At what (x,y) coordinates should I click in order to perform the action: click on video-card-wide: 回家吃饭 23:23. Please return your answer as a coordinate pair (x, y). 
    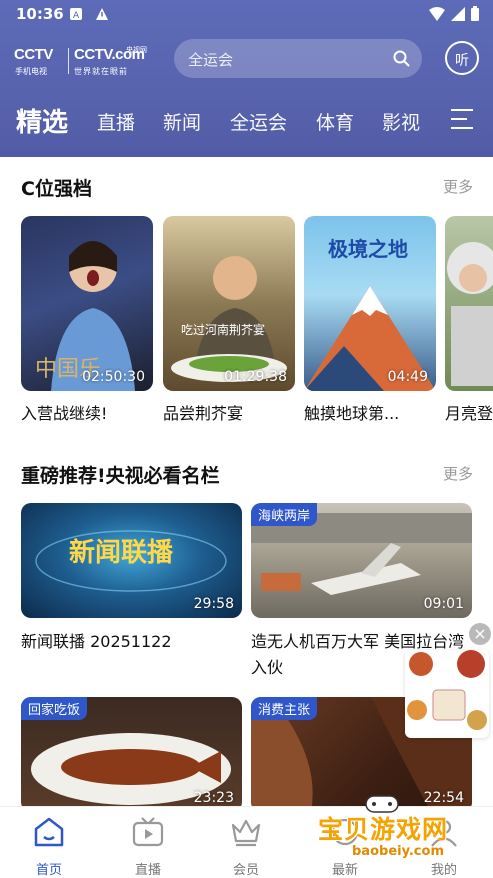
    Looking at the image, I should click on (131, 754).